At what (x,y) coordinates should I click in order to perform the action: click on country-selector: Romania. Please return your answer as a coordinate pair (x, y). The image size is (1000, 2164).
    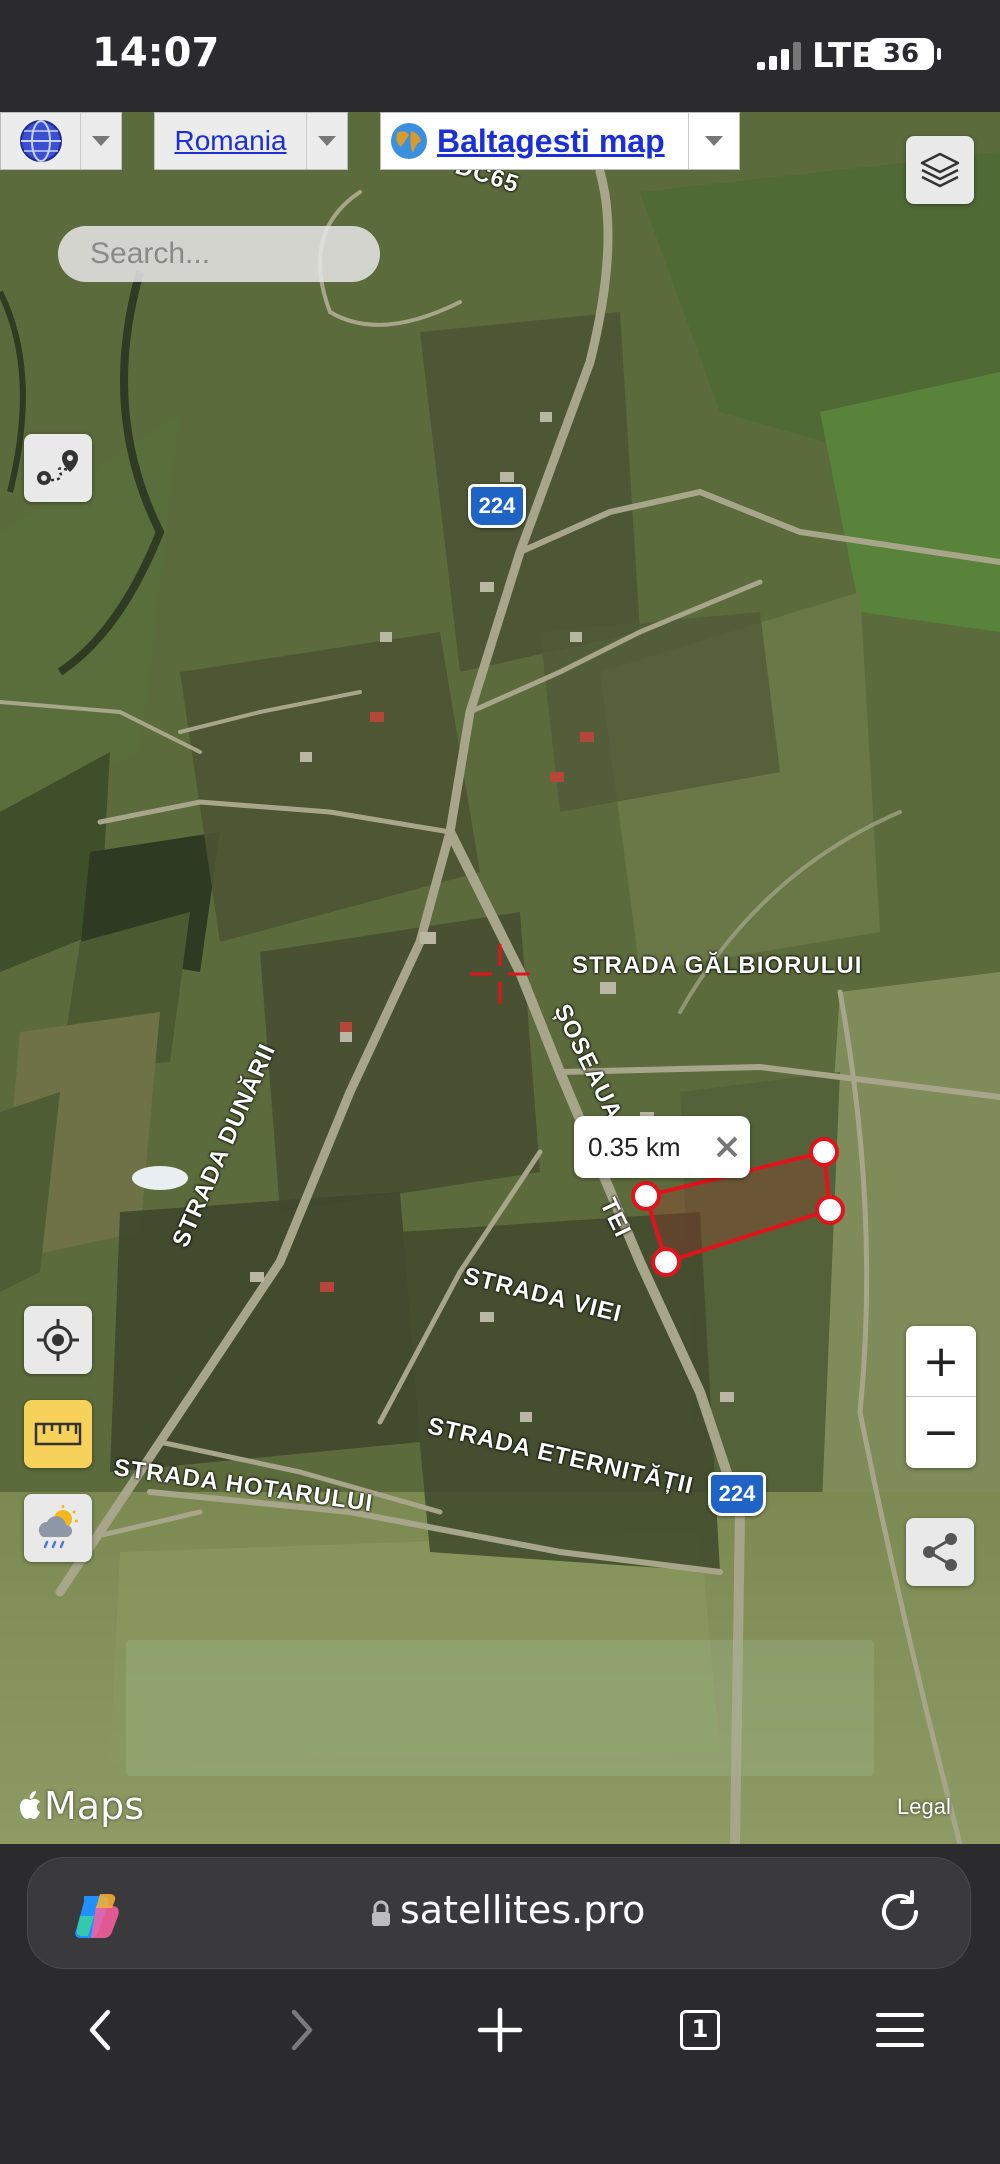
    Looking at the image, I should click on (251, 141).